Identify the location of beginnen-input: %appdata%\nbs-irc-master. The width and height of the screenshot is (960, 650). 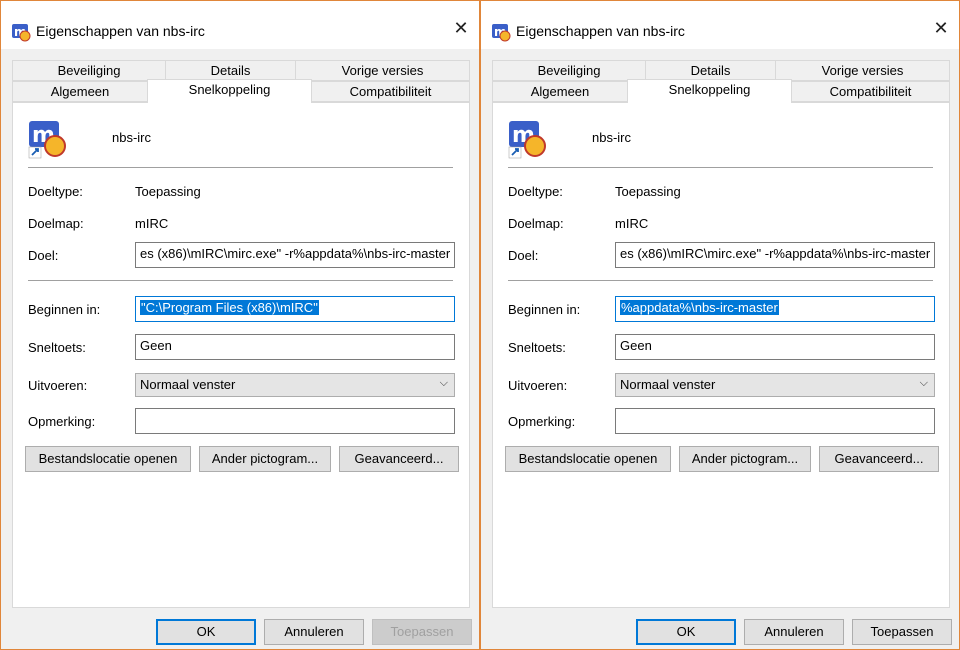
(775, 309).